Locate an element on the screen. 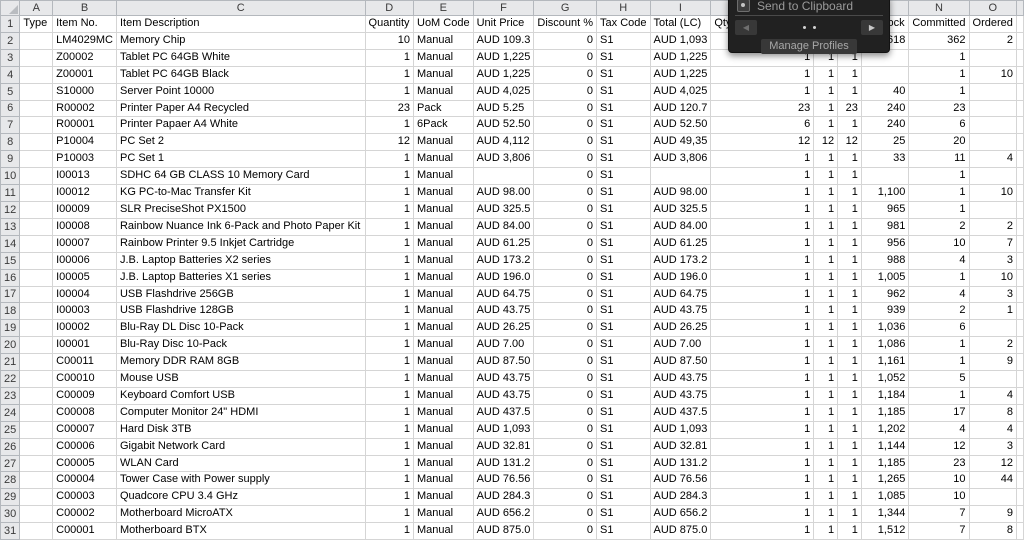 Image resolution: width=1024 pixels, height=540 pixels. cell-C16: J.B. Laptop Batteries X1 series is located at coordinates (240, 277).